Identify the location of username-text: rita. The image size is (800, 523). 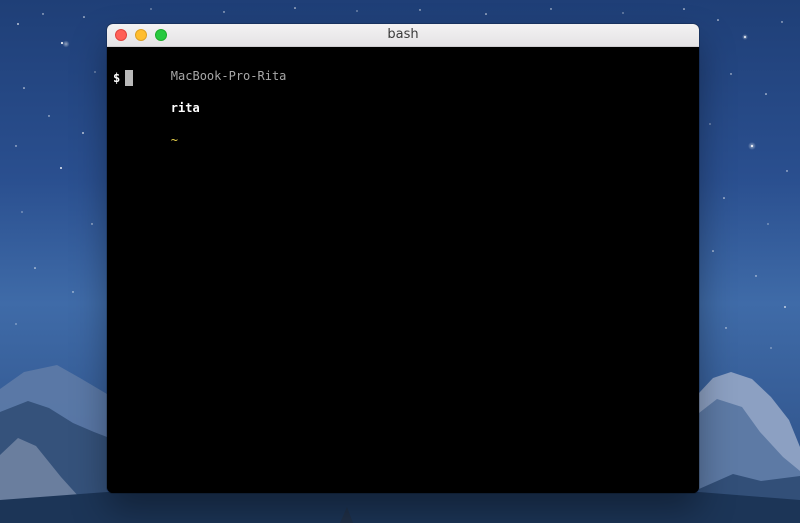
(185, 108).